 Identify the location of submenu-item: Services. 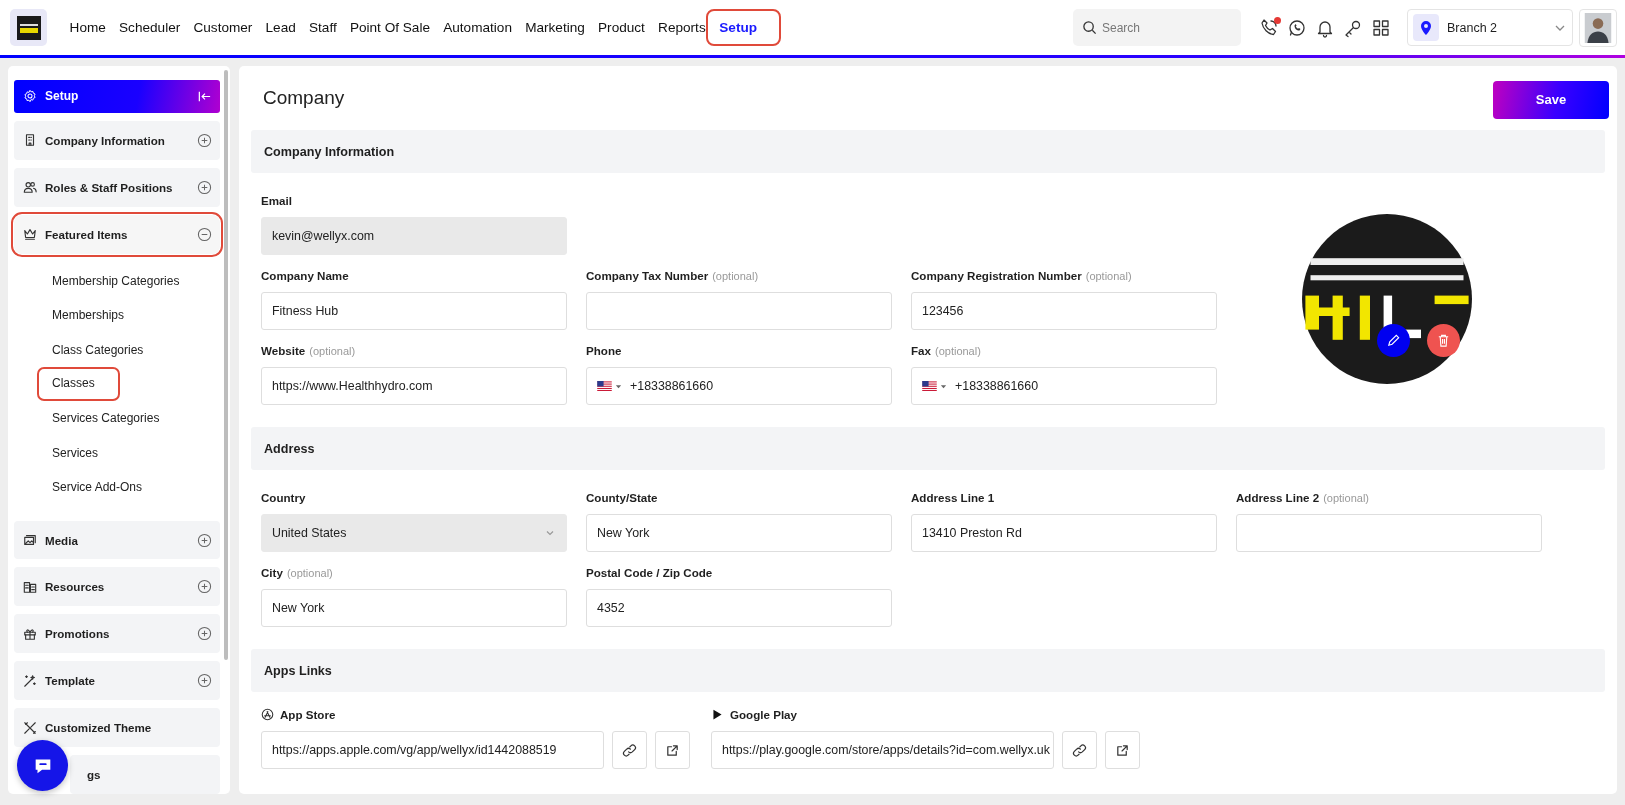
(75, 453).